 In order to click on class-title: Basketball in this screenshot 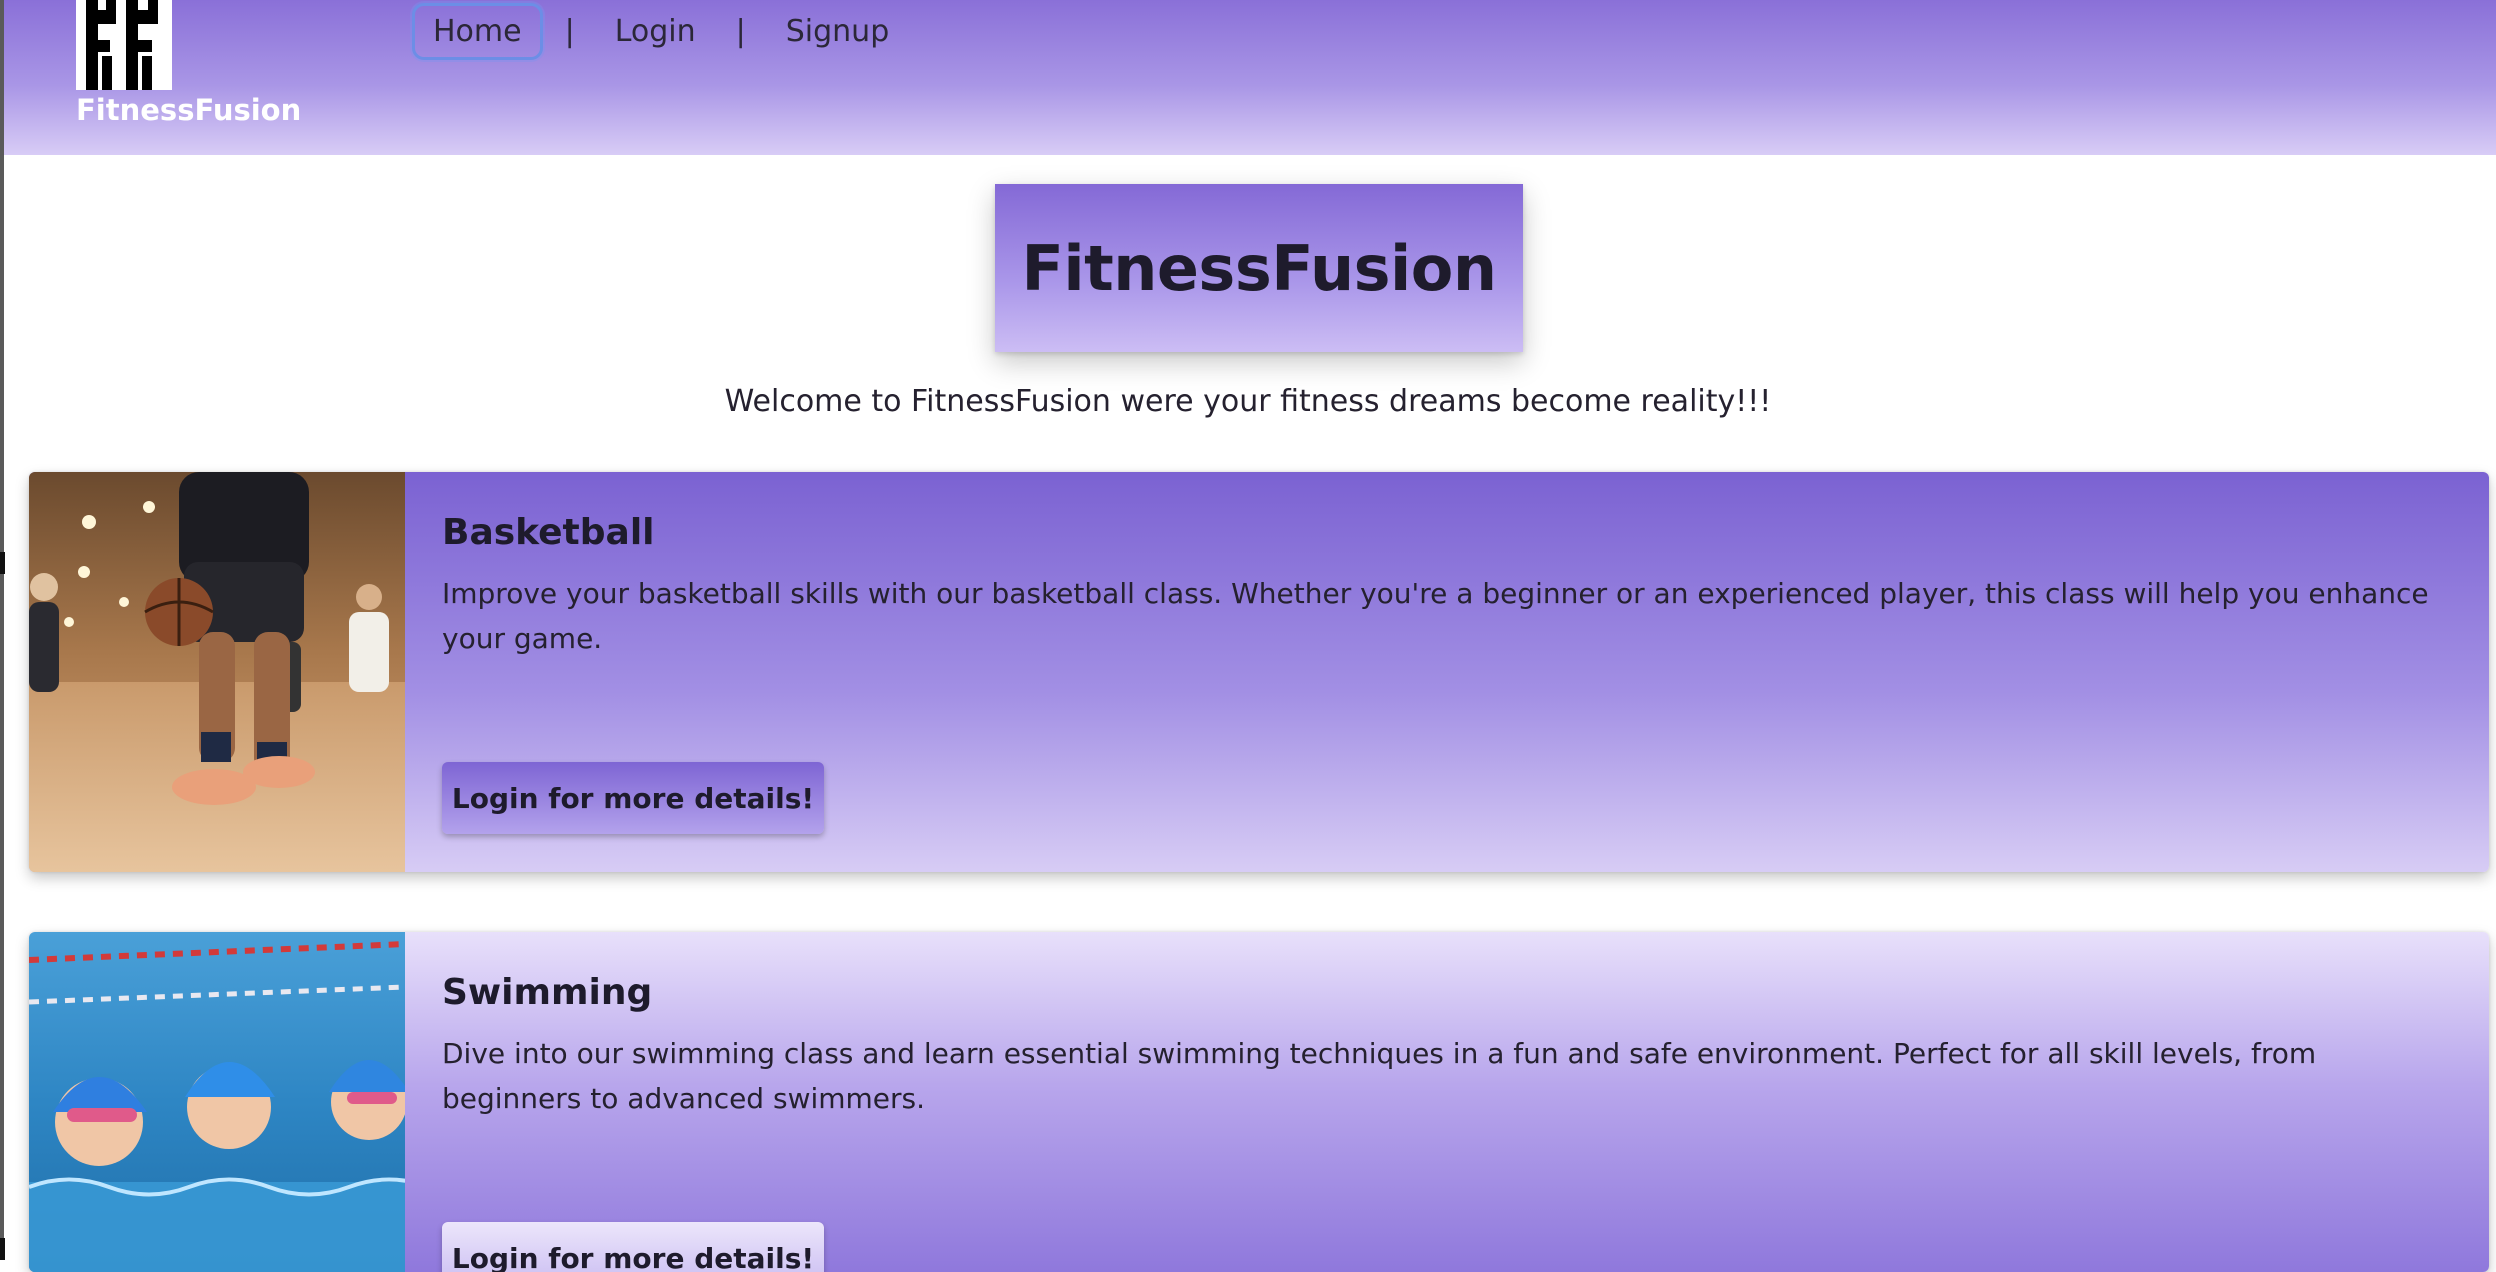, I will do `click(548, 532)`.